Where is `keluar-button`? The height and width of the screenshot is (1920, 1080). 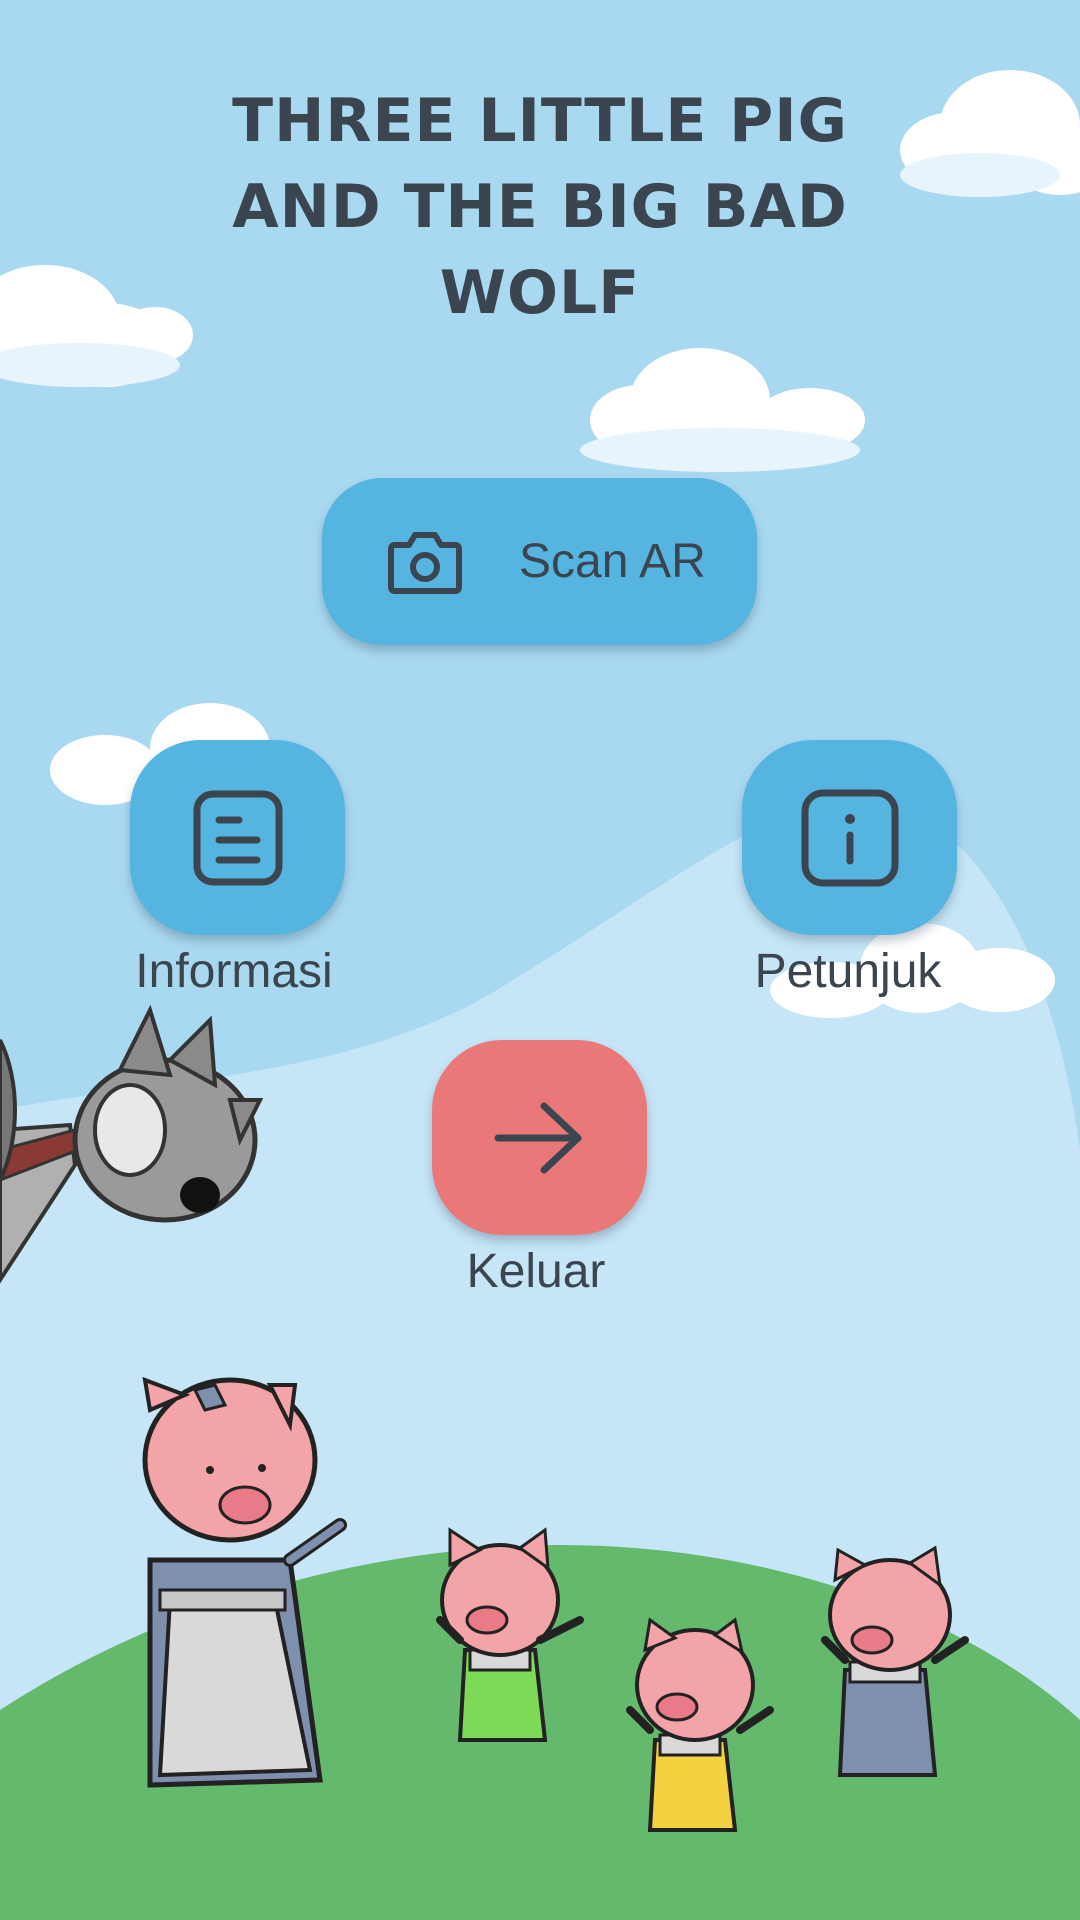 keluar-button is located at coordinates (539, 1137).